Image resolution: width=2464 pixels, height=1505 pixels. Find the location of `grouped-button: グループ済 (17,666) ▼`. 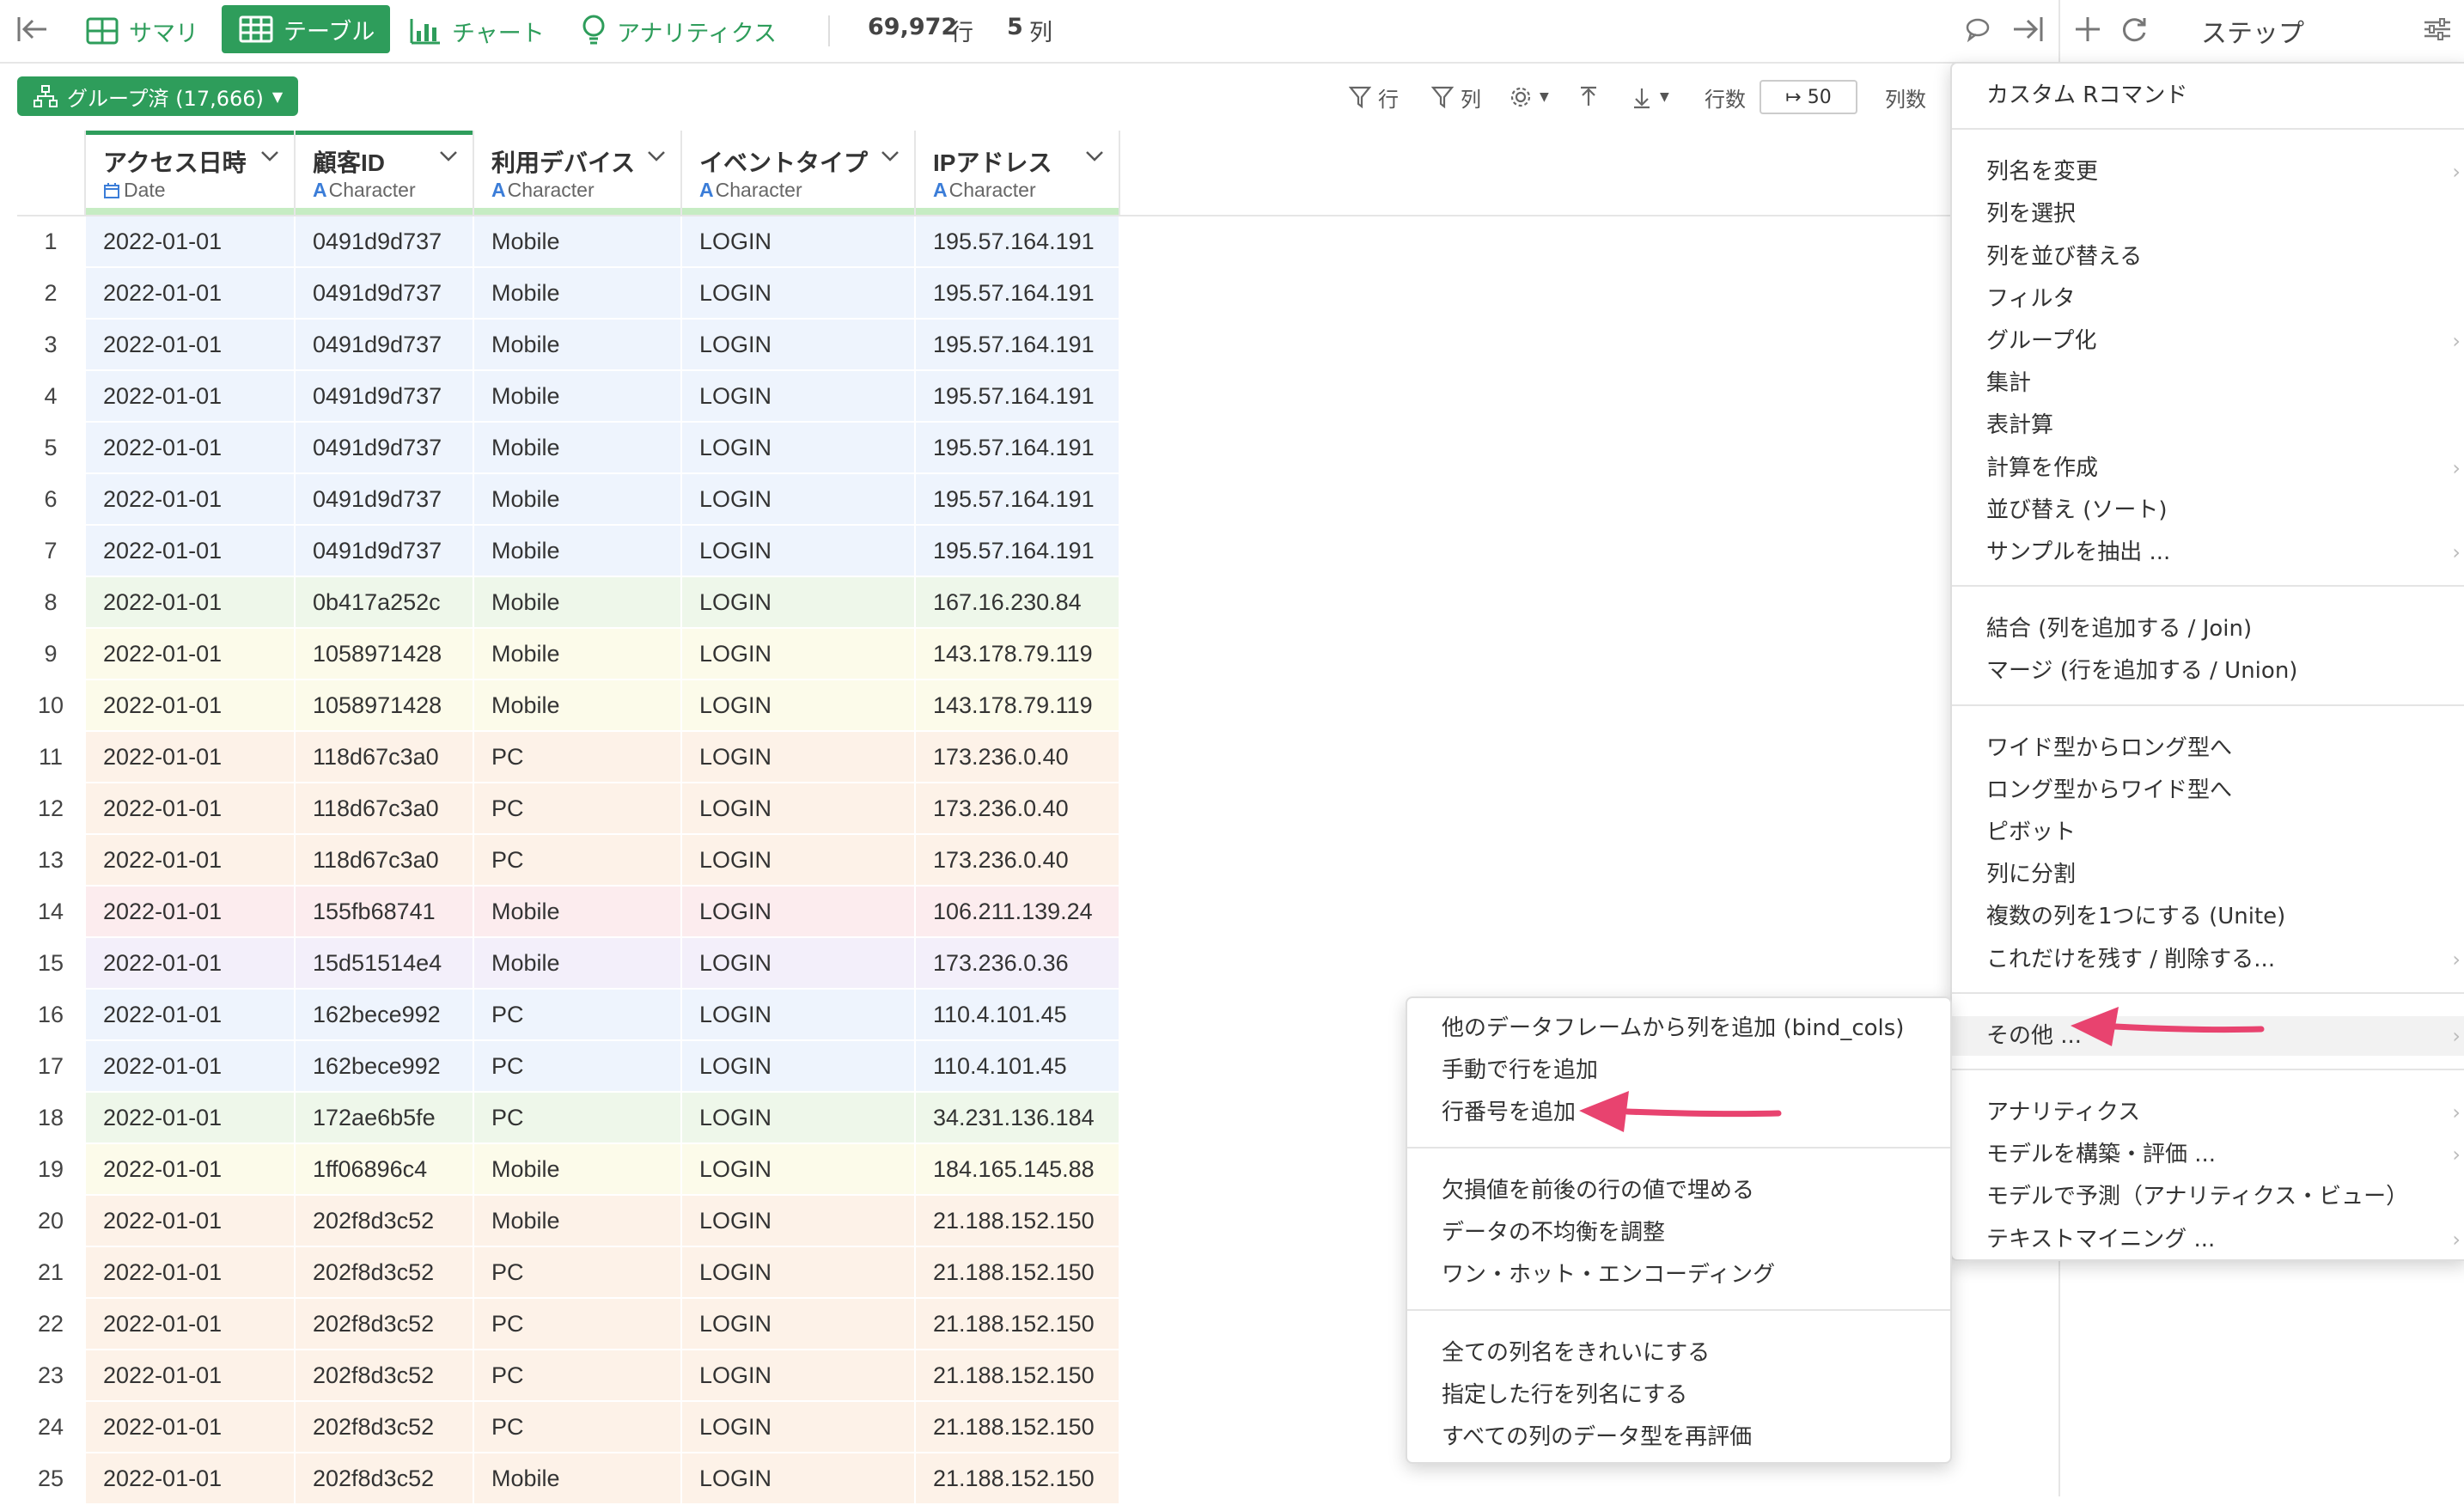

grouped-button: グループ済 (17,666) ▼ is located at coordinates (158, 96).